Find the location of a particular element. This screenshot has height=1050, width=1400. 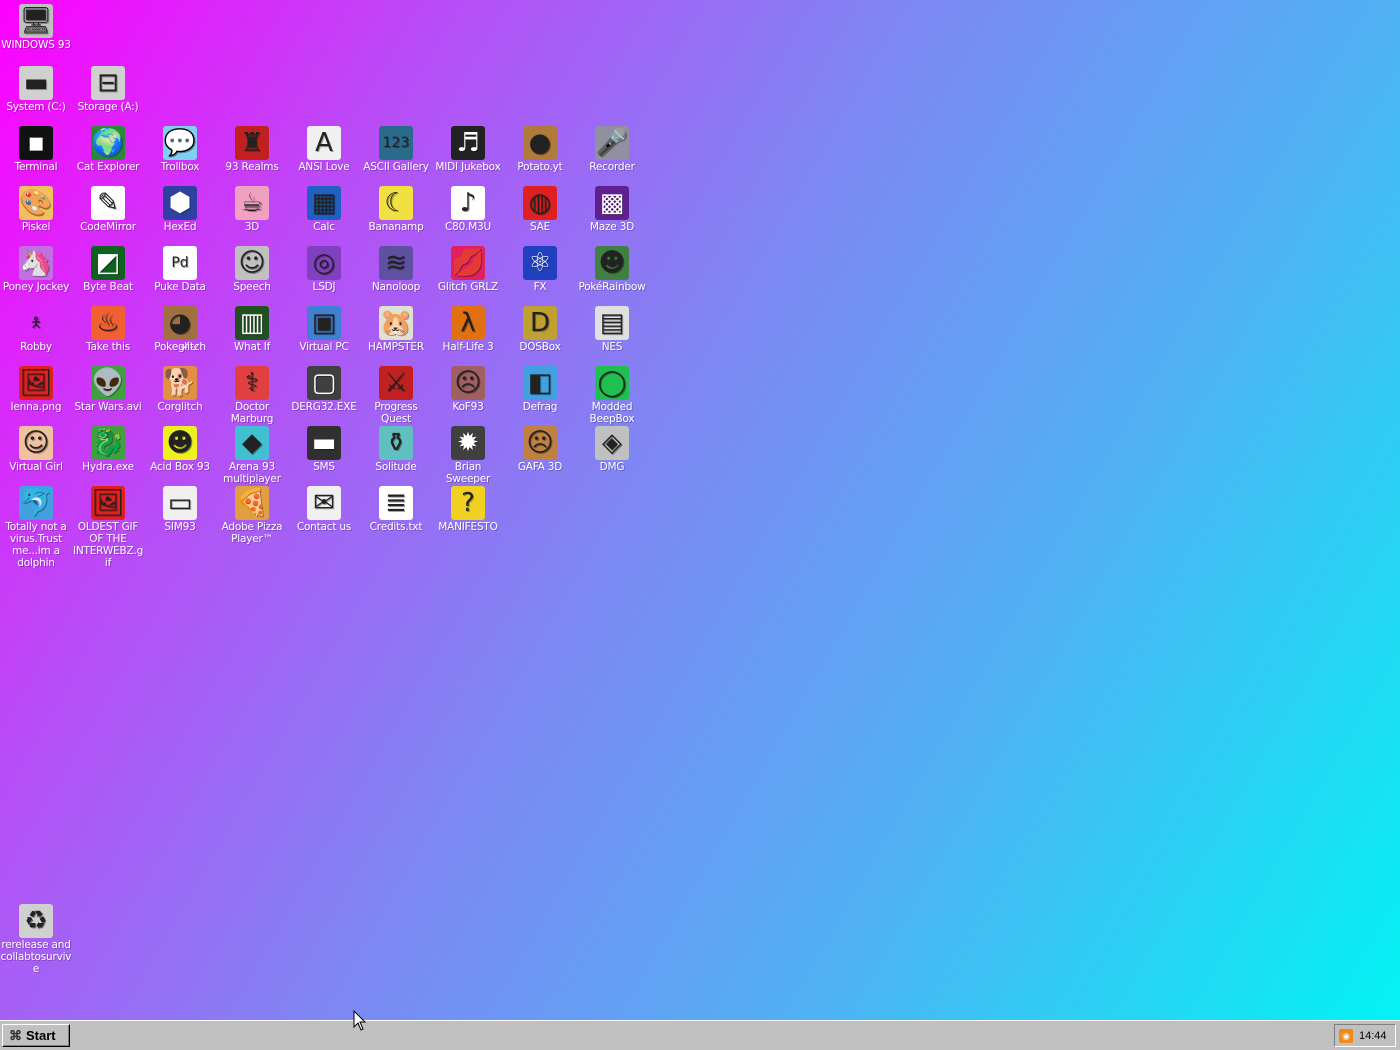

desktop-icon: ☹ KoF93 is located at coordinates (468, 389).